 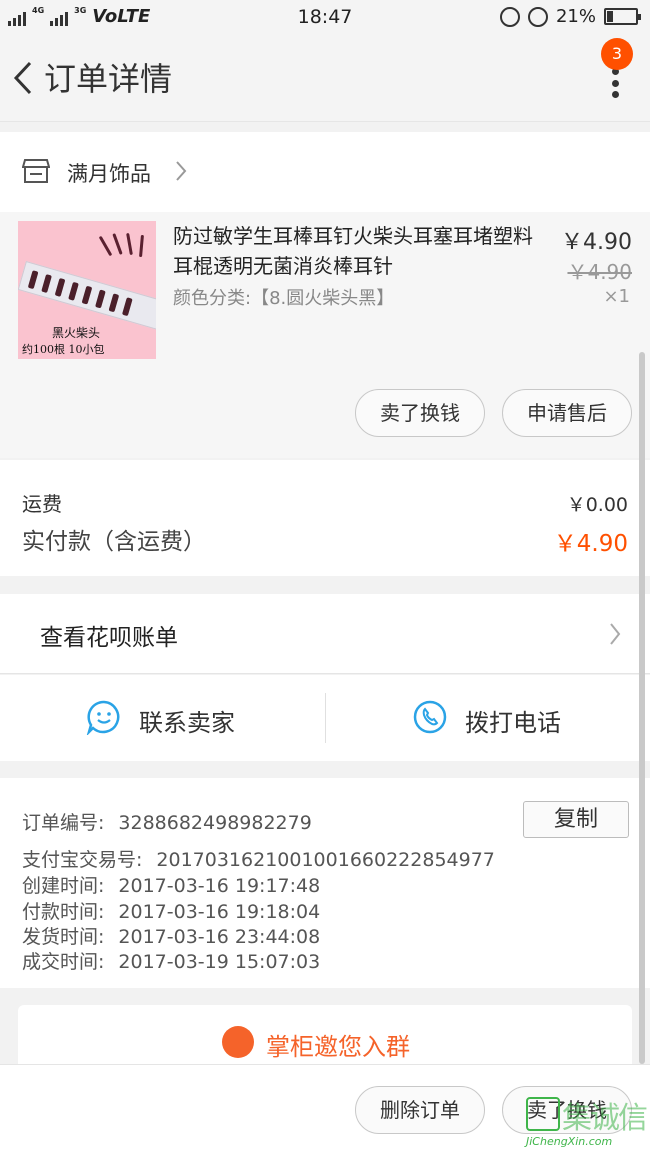 What do you see at coordinates (219, 886) in the screenshot?
I see `created-time-value: 2017-03-16 19:17:48` at bounding box center [219, 886].